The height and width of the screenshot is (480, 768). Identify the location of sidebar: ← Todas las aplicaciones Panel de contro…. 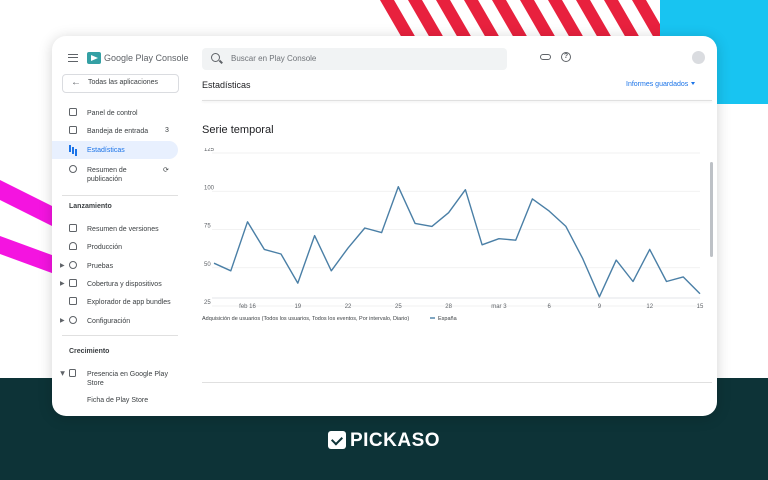
(117, 243).